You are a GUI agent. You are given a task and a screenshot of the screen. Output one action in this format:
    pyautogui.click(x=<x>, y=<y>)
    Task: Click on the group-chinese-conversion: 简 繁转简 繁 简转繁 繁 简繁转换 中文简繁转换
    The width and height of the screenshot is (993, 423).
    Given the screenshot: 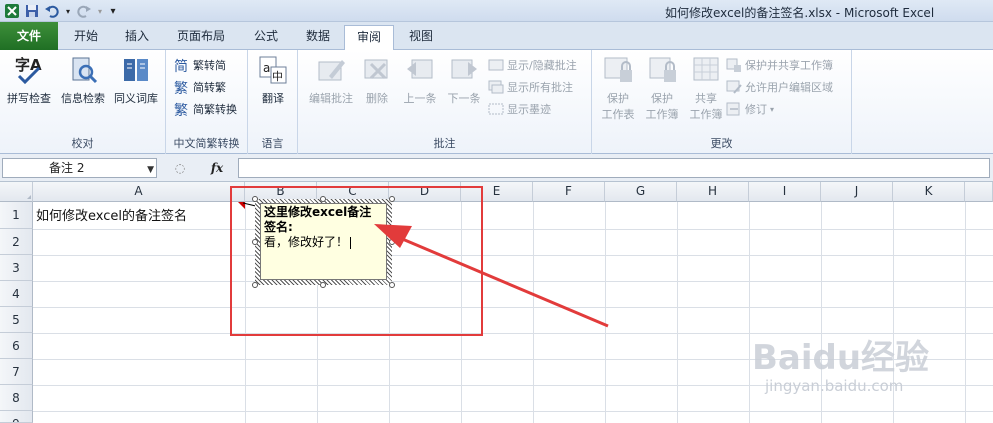 What is the action you would take?
    pyautogui.click(x=207, y=102)
    